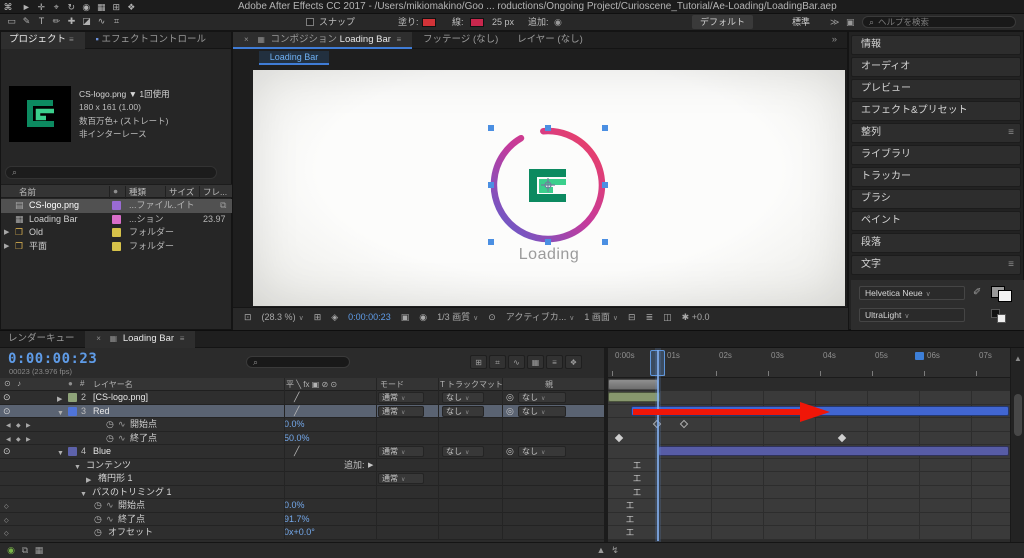 The width and height of the screenshot is (1024, 558). I want to click on workspace-button-1: 標準, so click(801, 22).